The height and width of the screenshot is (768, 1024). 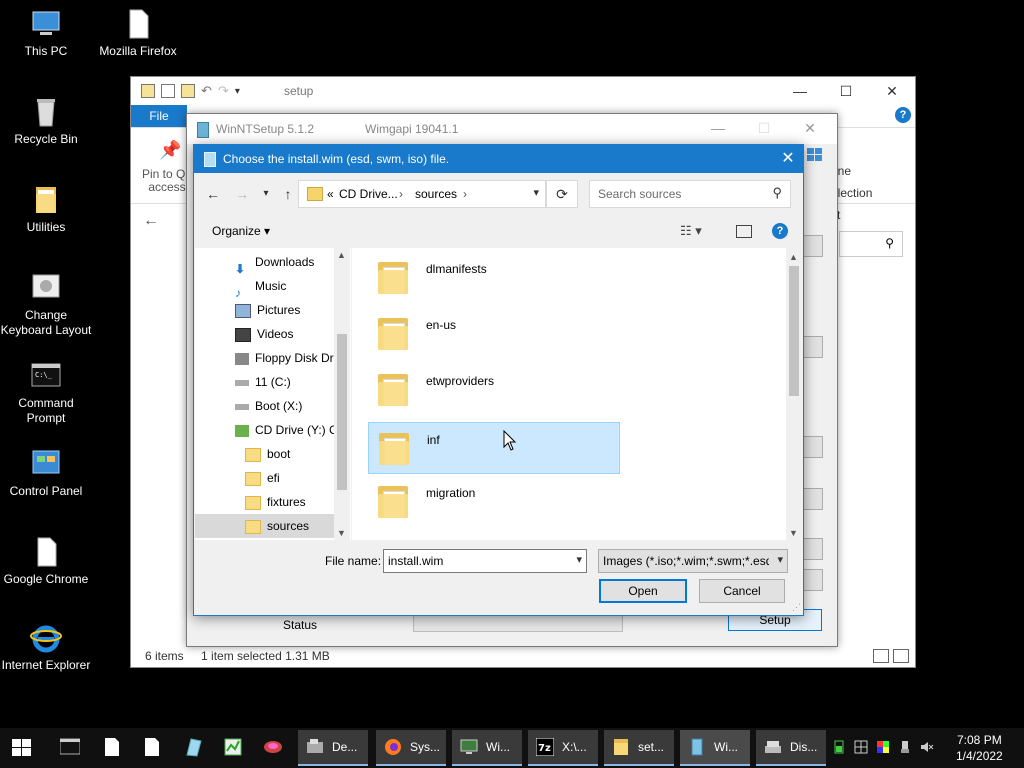 I want to click on navigation-scrollbar: ▲ ▼, so click(x=342, y=394).